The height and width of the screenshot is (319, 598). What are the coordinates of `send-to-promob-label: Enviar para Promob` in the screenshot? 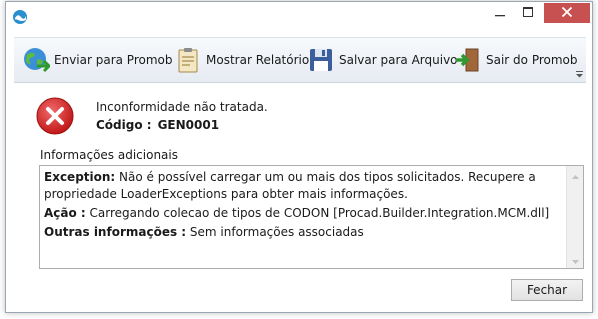 It's located at (113, 60).